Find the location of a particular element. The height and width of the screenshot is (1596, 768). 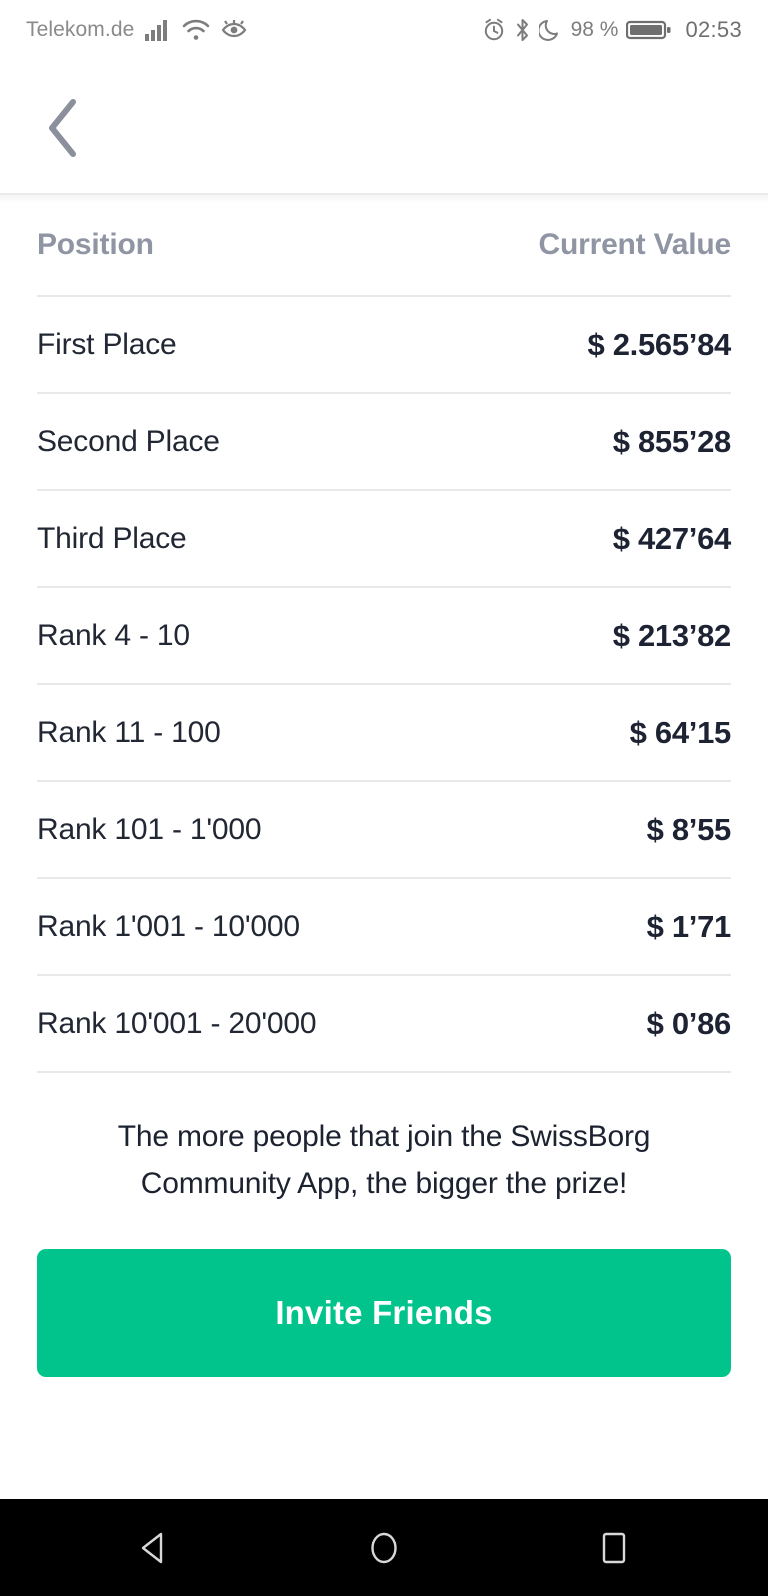

row-position-label: Rank 1'001 - 10'000 is located at coordinates (168, 926).